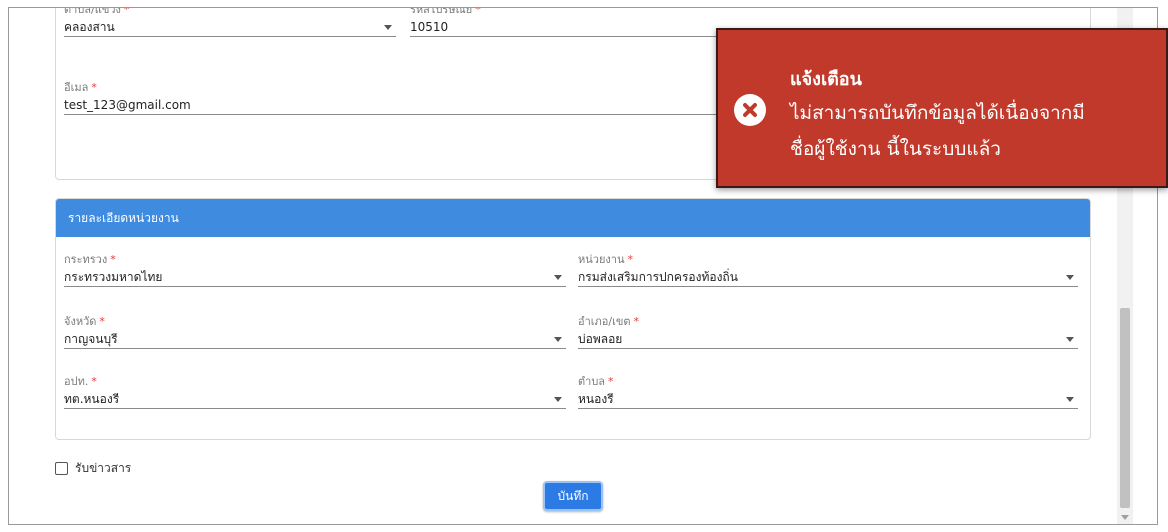 This screenshot has width=1168, height=532. What do you see at coordinates (596, 399) in the screenshot?
I see `tambon-value: หนองรี` at bounding box center [596, 399].